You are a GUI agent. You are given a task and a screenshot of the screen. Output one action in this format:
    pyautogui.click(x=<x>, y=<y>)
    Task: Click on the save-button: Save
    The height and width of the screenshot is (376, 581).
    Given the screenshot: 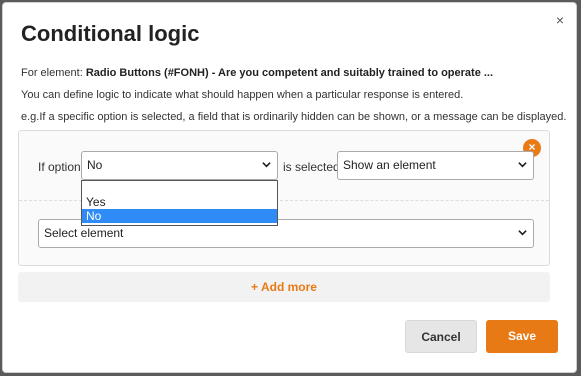 What is the action you would take?
    pyautogui.click(x=522, y=336)
    